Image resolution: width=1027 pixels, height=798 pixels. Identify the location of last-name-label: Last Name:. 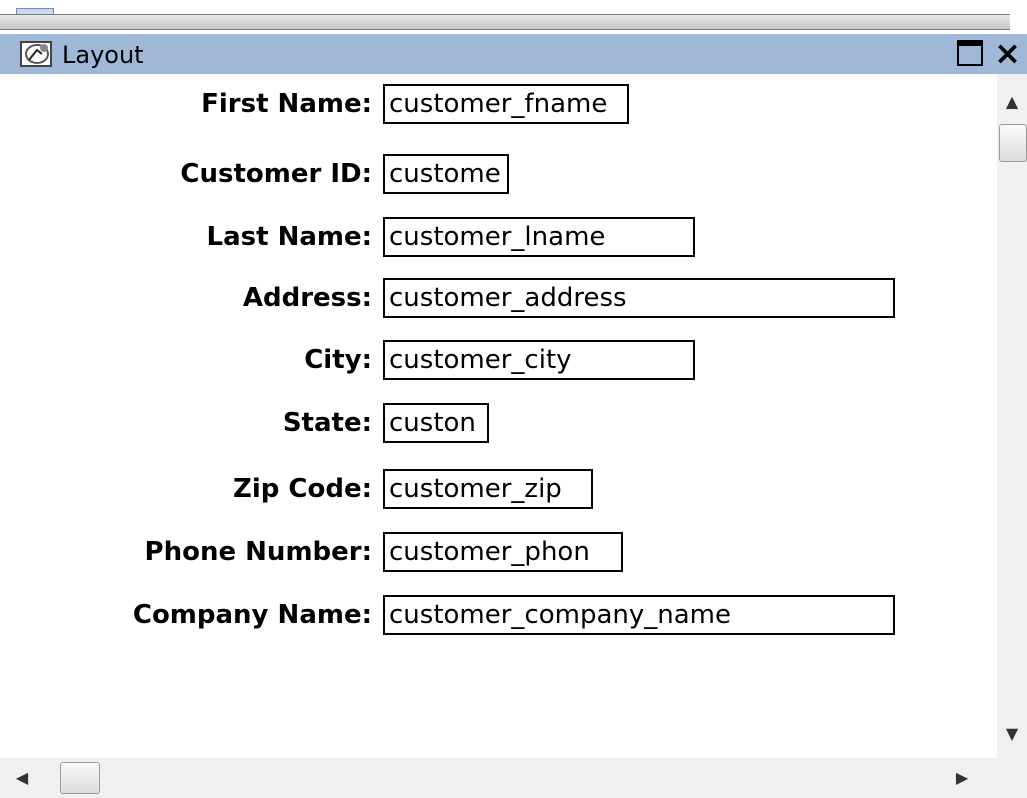
(289, 237).